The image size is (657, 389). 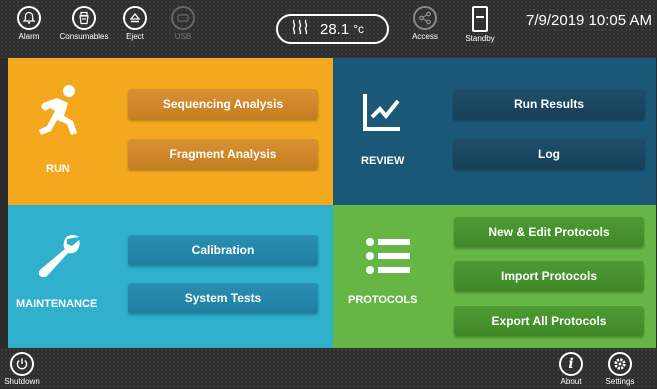 I want to click on protocols-label: PROTOCOLS, so click(x=383, y=300).